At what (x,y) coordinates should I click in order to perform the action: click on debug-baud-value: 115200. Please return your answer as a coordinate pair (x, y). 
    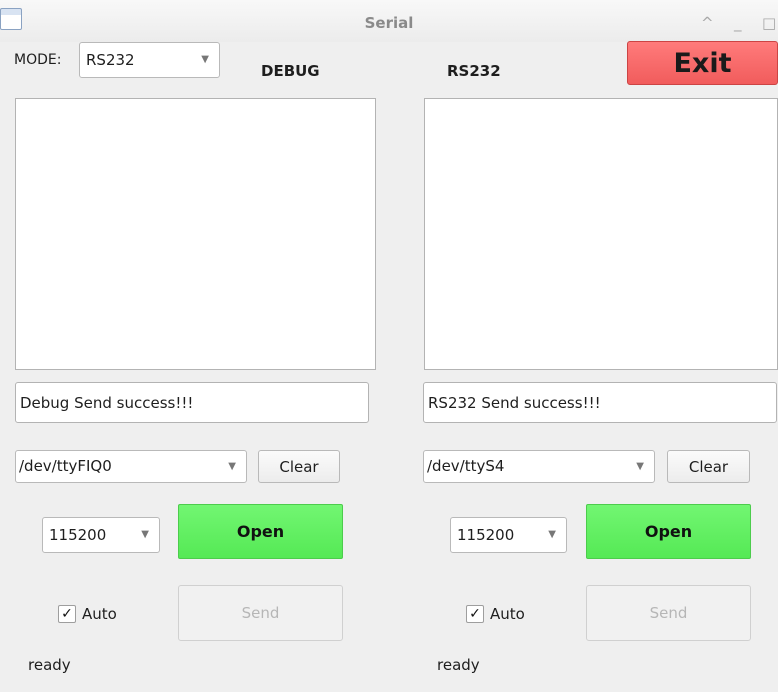
    Looking at the image, I should click on (78, 535).